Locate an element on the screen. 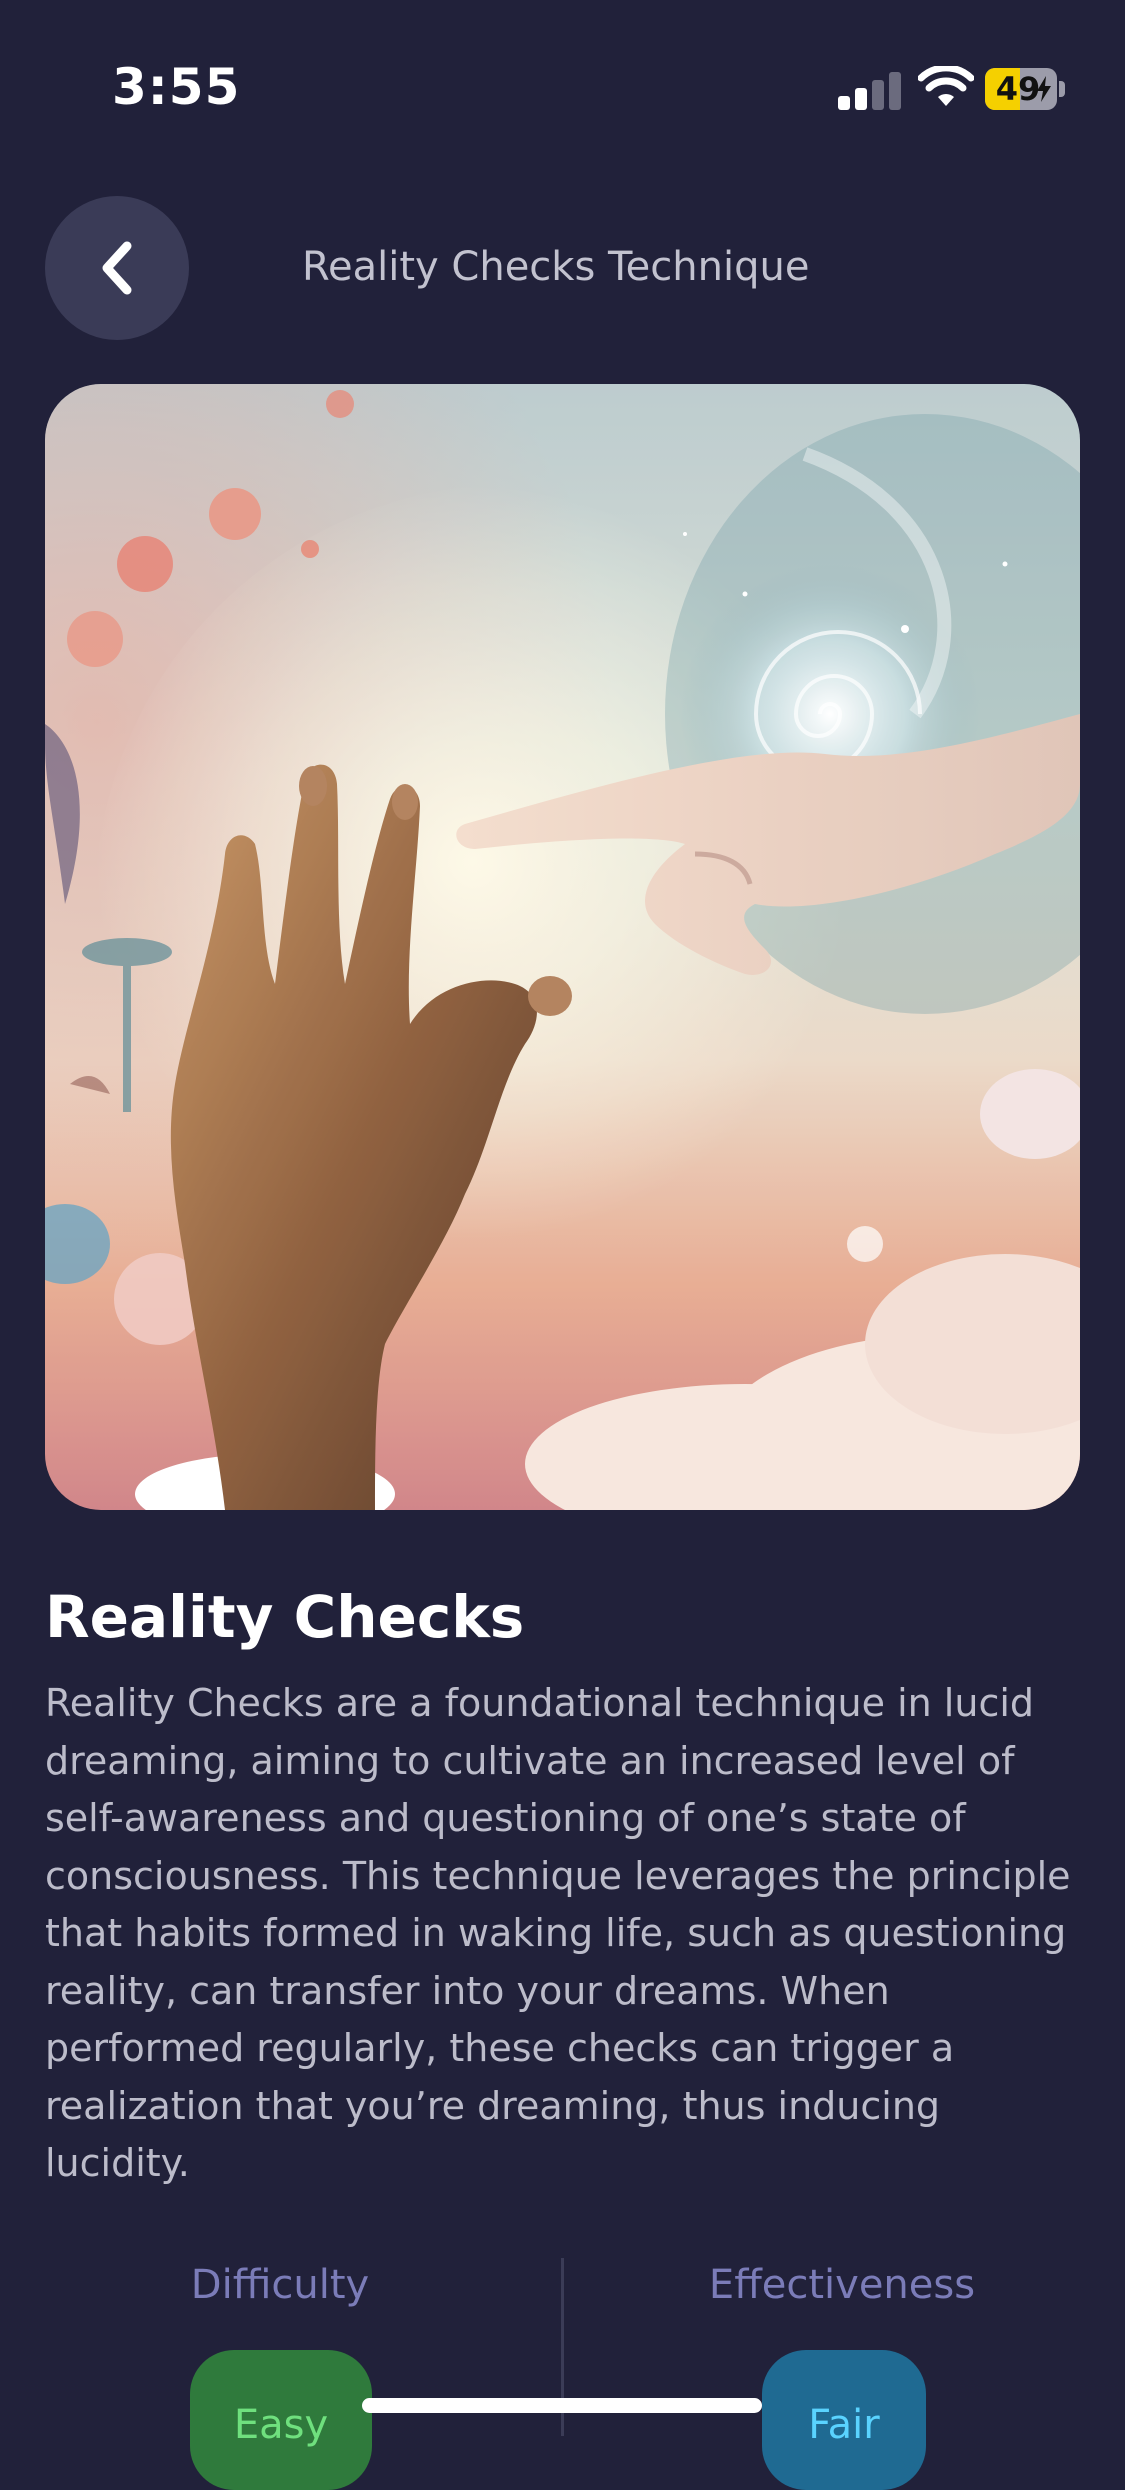 Image resolution: width=1125 pixels, height=2490 pixels. back-button is located at coordinates (117, 268).